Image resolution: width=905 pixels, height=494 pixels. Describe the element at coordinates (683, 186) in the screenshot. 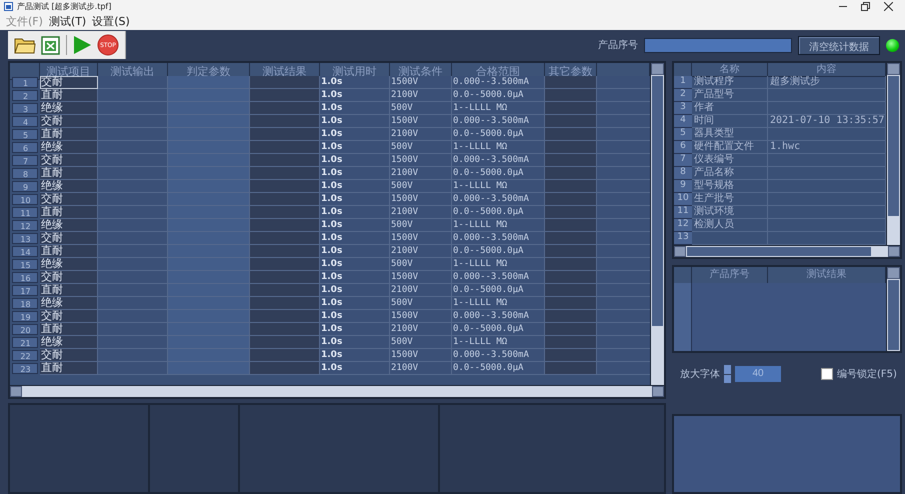

I see `row-number: 9` at that location.